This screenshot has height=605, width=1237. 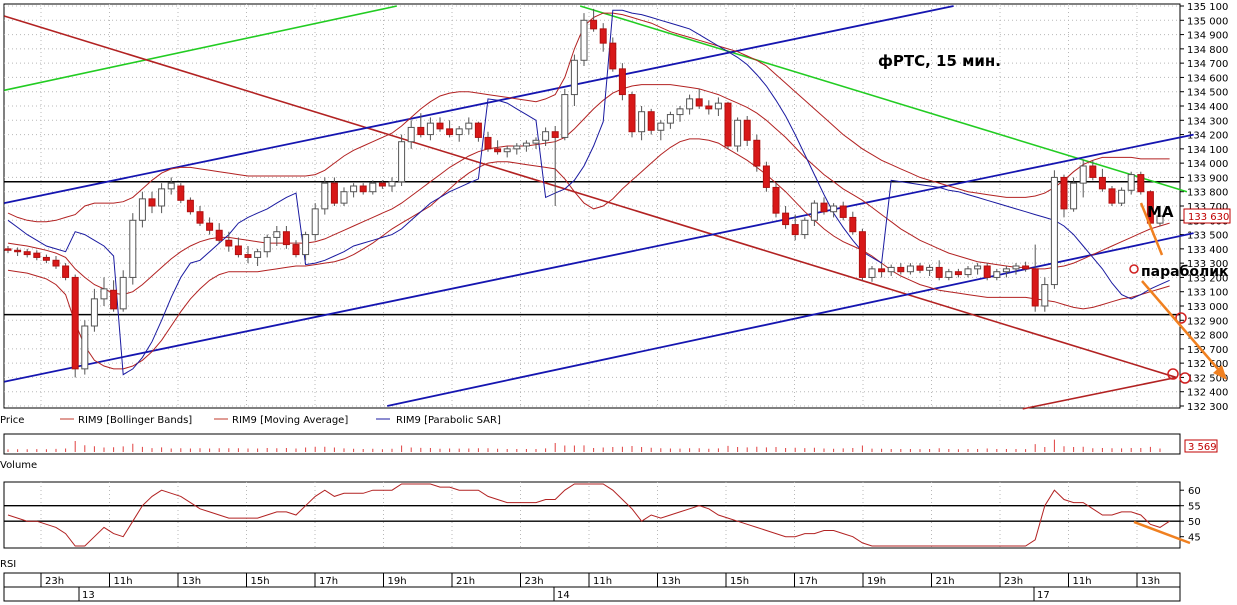 I want to click on y-tick-label: 134 100, so click(x=1207, y=150).